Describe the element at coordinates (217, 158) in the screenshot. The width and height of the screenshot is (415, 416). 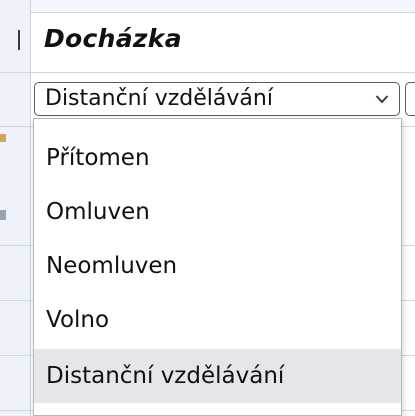
I see `option-pritomen: Přítomen` at that location.